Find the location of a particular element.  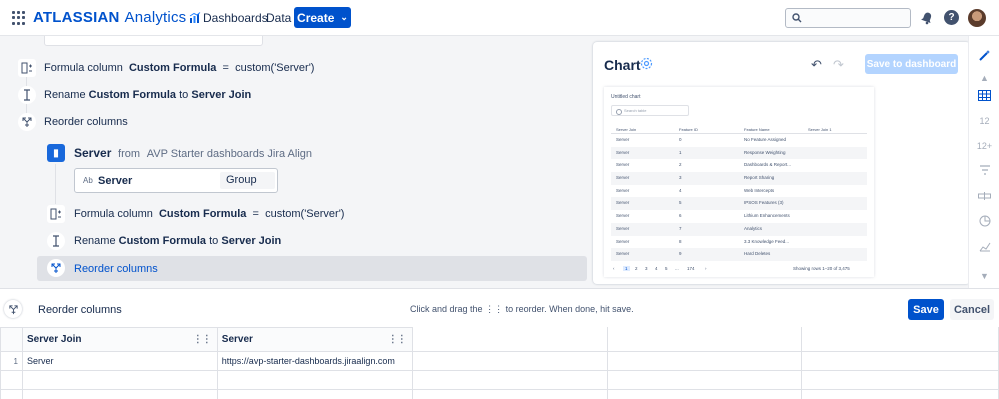

reorder-label: Reorder columns is located at coordinates (86, 122).